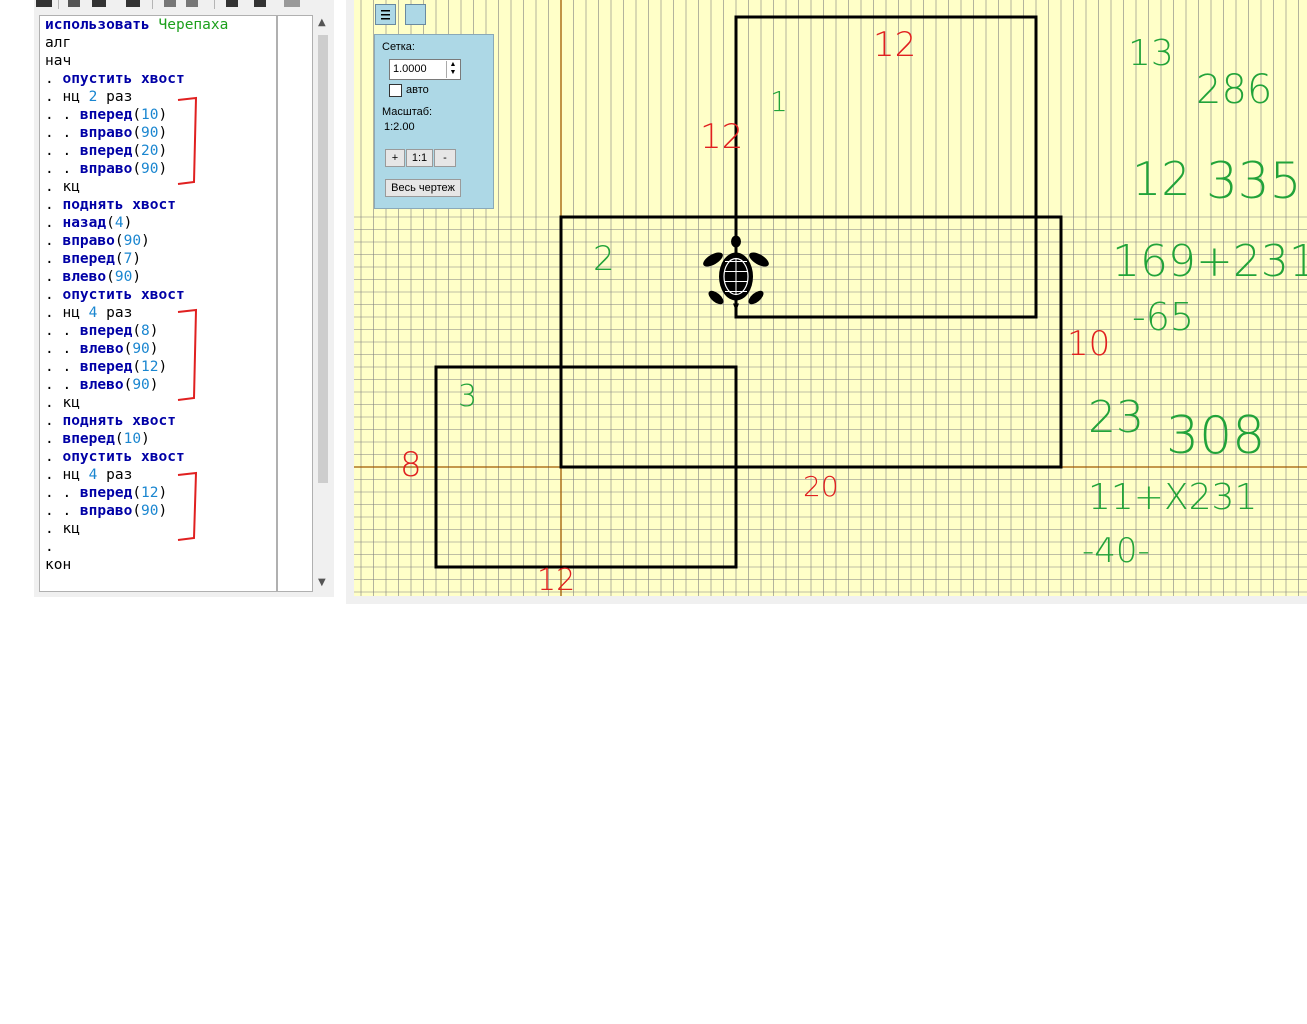 The height and width of the screenshot is (1024, 1307). What do you see at coordinates (53, 547) in the screenshot?
I see `code-line: .` at bounding box center [53, 547].